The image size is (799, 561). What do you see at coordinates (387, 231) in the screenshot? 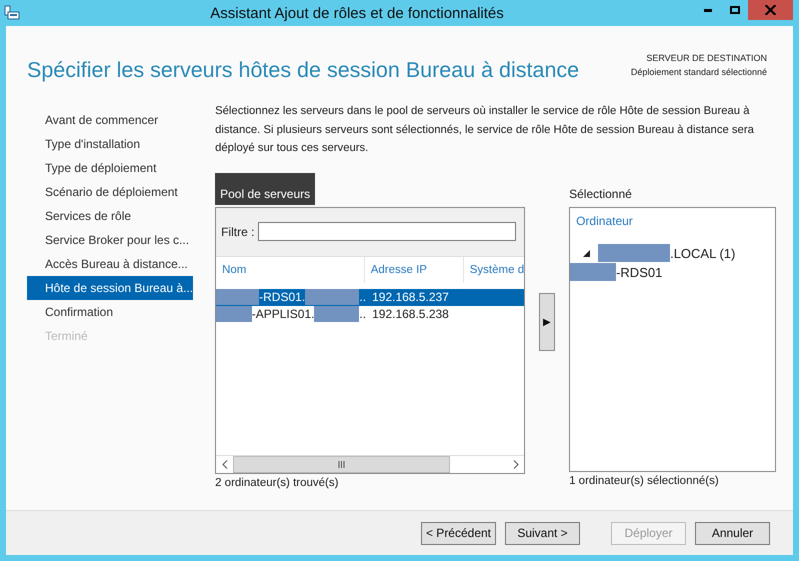
I see `filter-field` at bounding box center [387, 231].